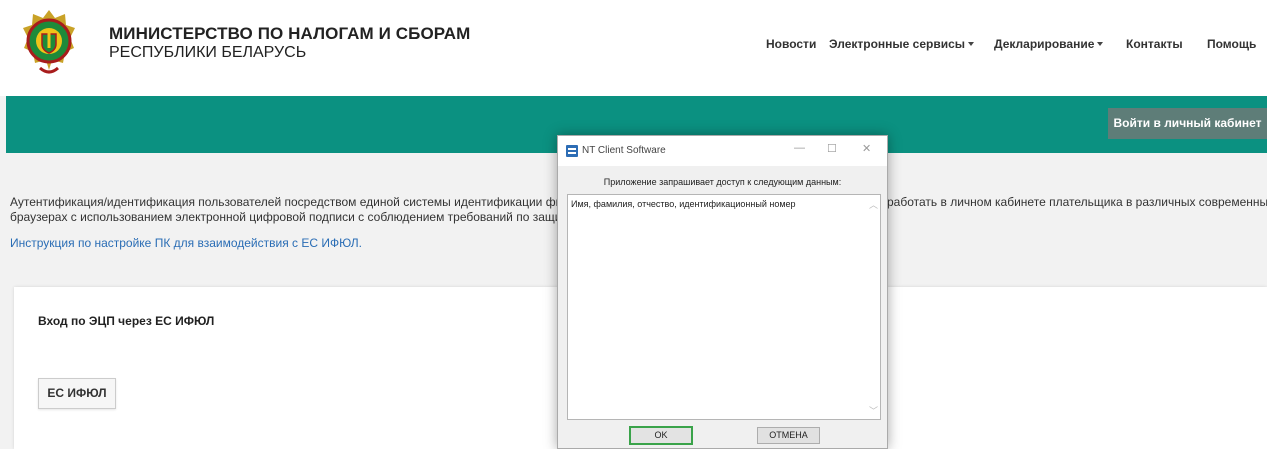 This screenshot has width=1267, height=449. Describe the element at coordinates (77, 393) in the screenshot. I see `es-ifyul-button: ЕС ИФЮЛ` at that location.